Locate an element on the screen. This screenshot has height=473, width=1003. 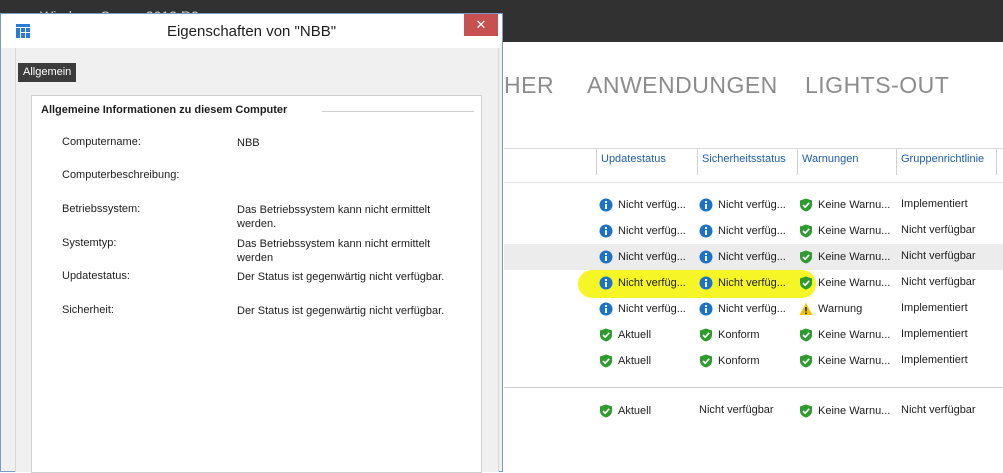
nav-tab-lights-out: LIGHTS-OUT is located at coordinates (877, 85).